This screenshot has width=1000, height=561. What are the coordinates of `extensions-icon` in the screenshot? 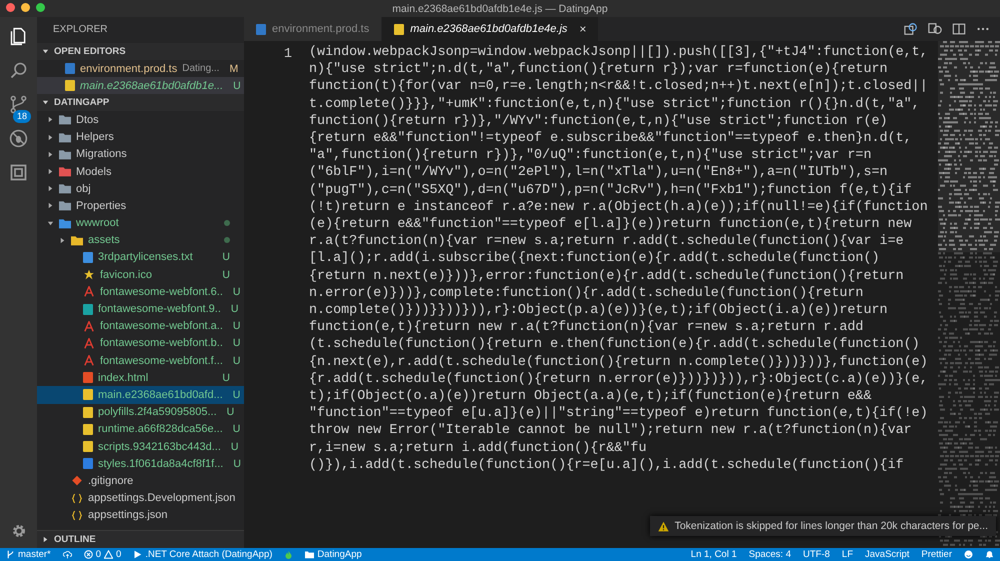 It's located at (18, 172).